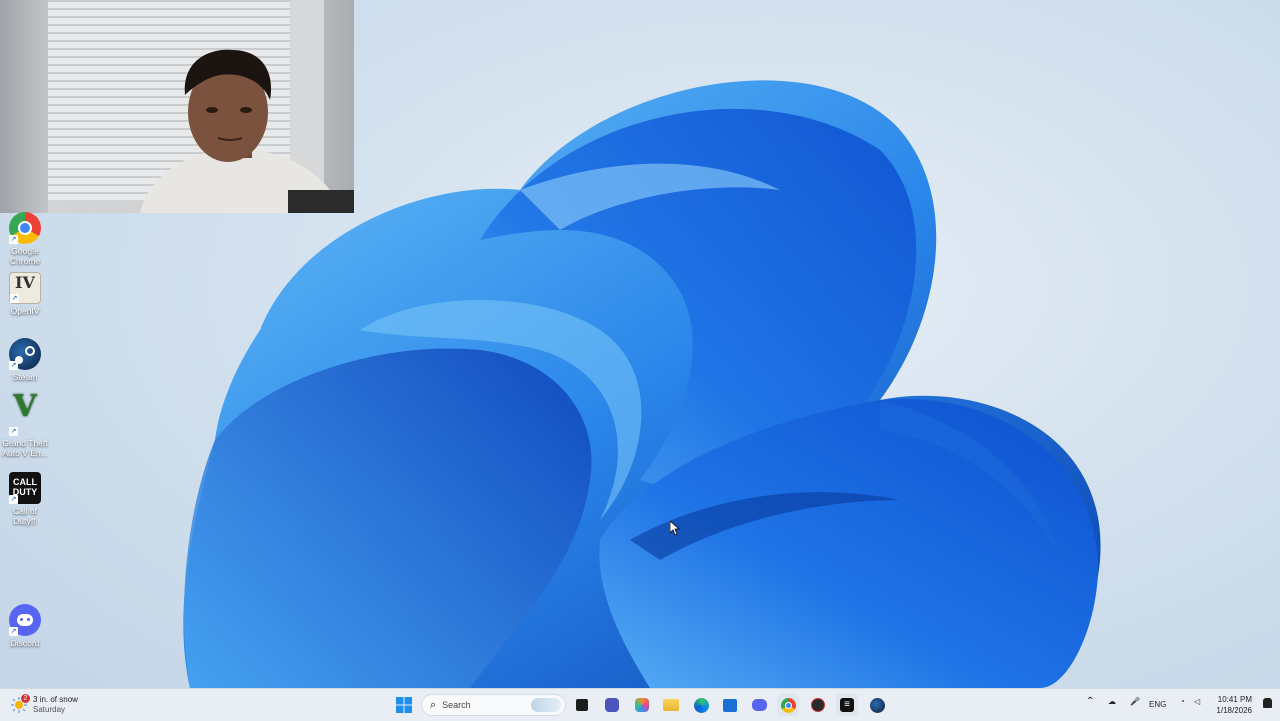 The width and height of the screenshot is (1280, 721). Describe the element at coordinates (25, 698) in the screenshot. I see `notification-badge: 2` at that location.